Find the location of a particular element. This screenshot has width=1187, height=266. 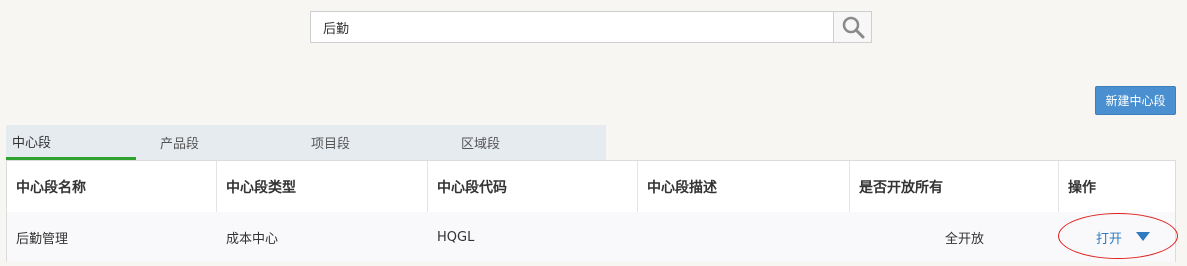

cell-code: HQGL is located at coordinates (456, 237).